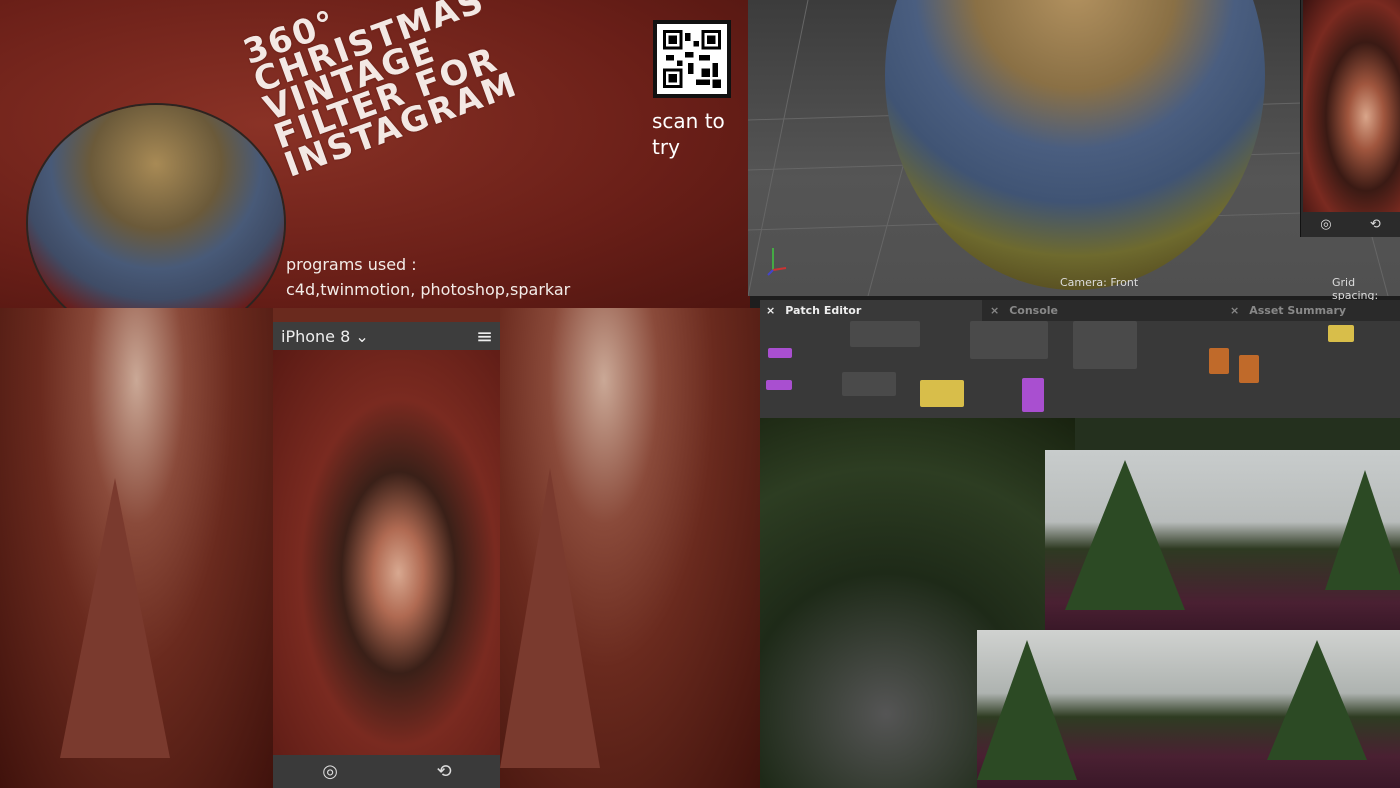  I want to click on device-label: iPhone 8, so click(316, 336).